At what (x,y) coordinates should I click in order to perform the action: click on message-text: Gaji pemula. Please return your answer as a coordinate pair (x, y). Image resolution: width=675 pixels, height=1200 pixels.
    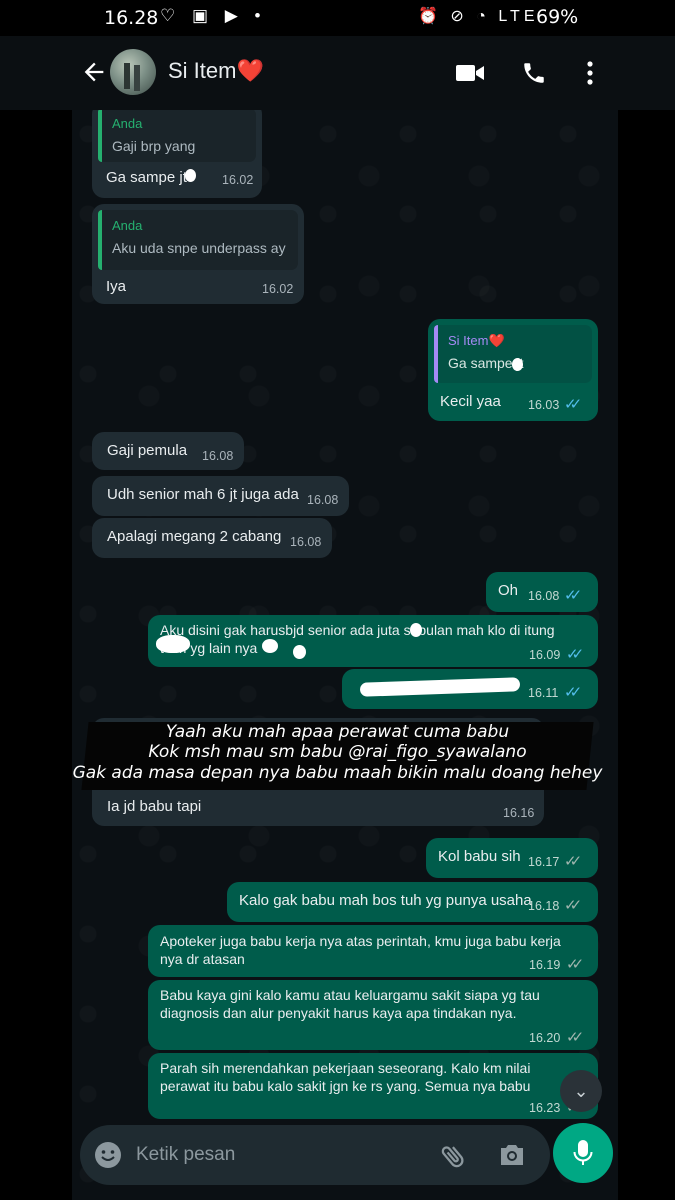
    Looking at the image, I should click on (147, 450).